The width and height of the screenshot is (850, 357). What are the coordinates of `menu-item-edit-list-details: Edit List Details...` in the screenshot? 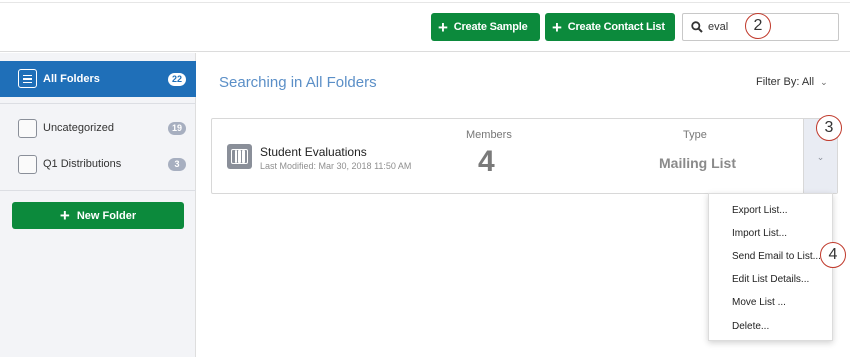 It's located at (770, 279).